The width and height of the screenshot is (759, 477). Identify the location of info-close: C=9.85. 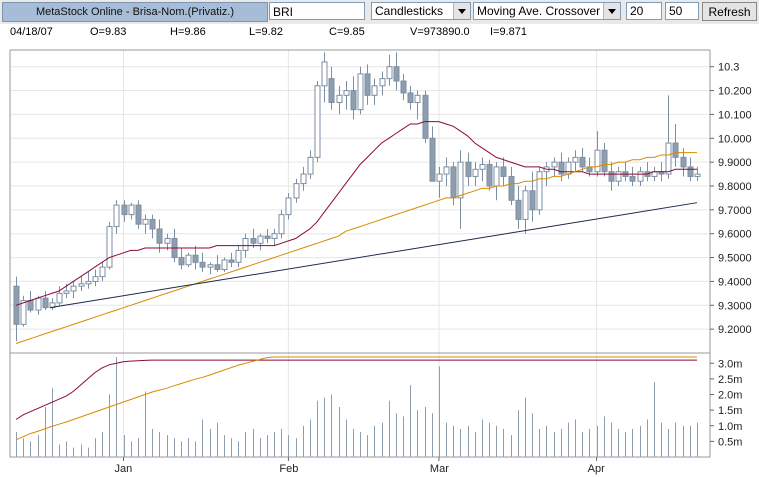
(347, 32).